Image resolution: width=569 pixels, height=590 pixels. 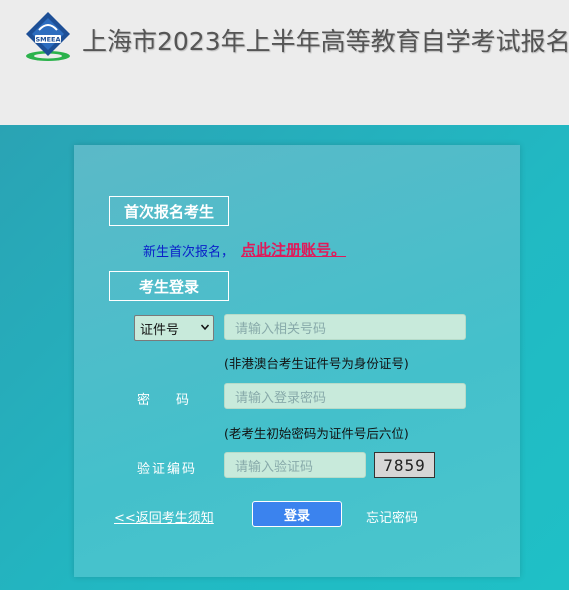 What do you see at coordinates (404, 465) in the screenshot?
I see `captcha-image: 7859` at bounding box center [404, 465].